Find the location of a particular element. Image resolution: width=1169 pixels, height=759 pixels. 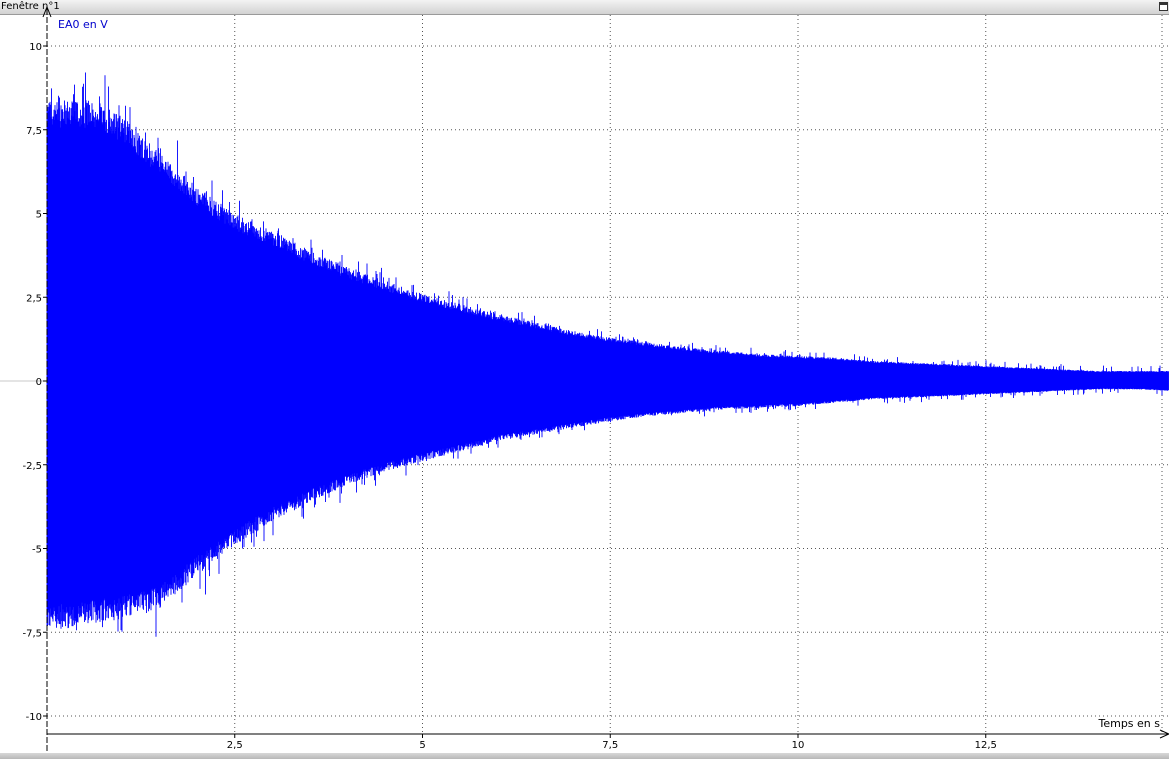

x-tick-label: 7,5 is located at coordinates (610, 745).